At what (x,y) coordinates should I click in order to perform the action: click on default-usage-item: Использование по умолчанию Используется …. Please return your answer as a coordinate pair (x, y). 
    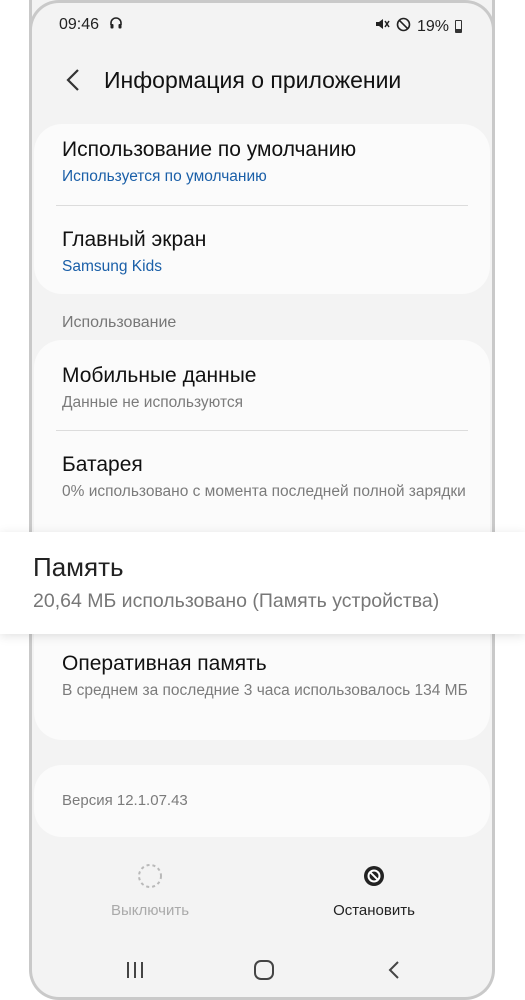
    Looking at the image, I should click on (266, 162).